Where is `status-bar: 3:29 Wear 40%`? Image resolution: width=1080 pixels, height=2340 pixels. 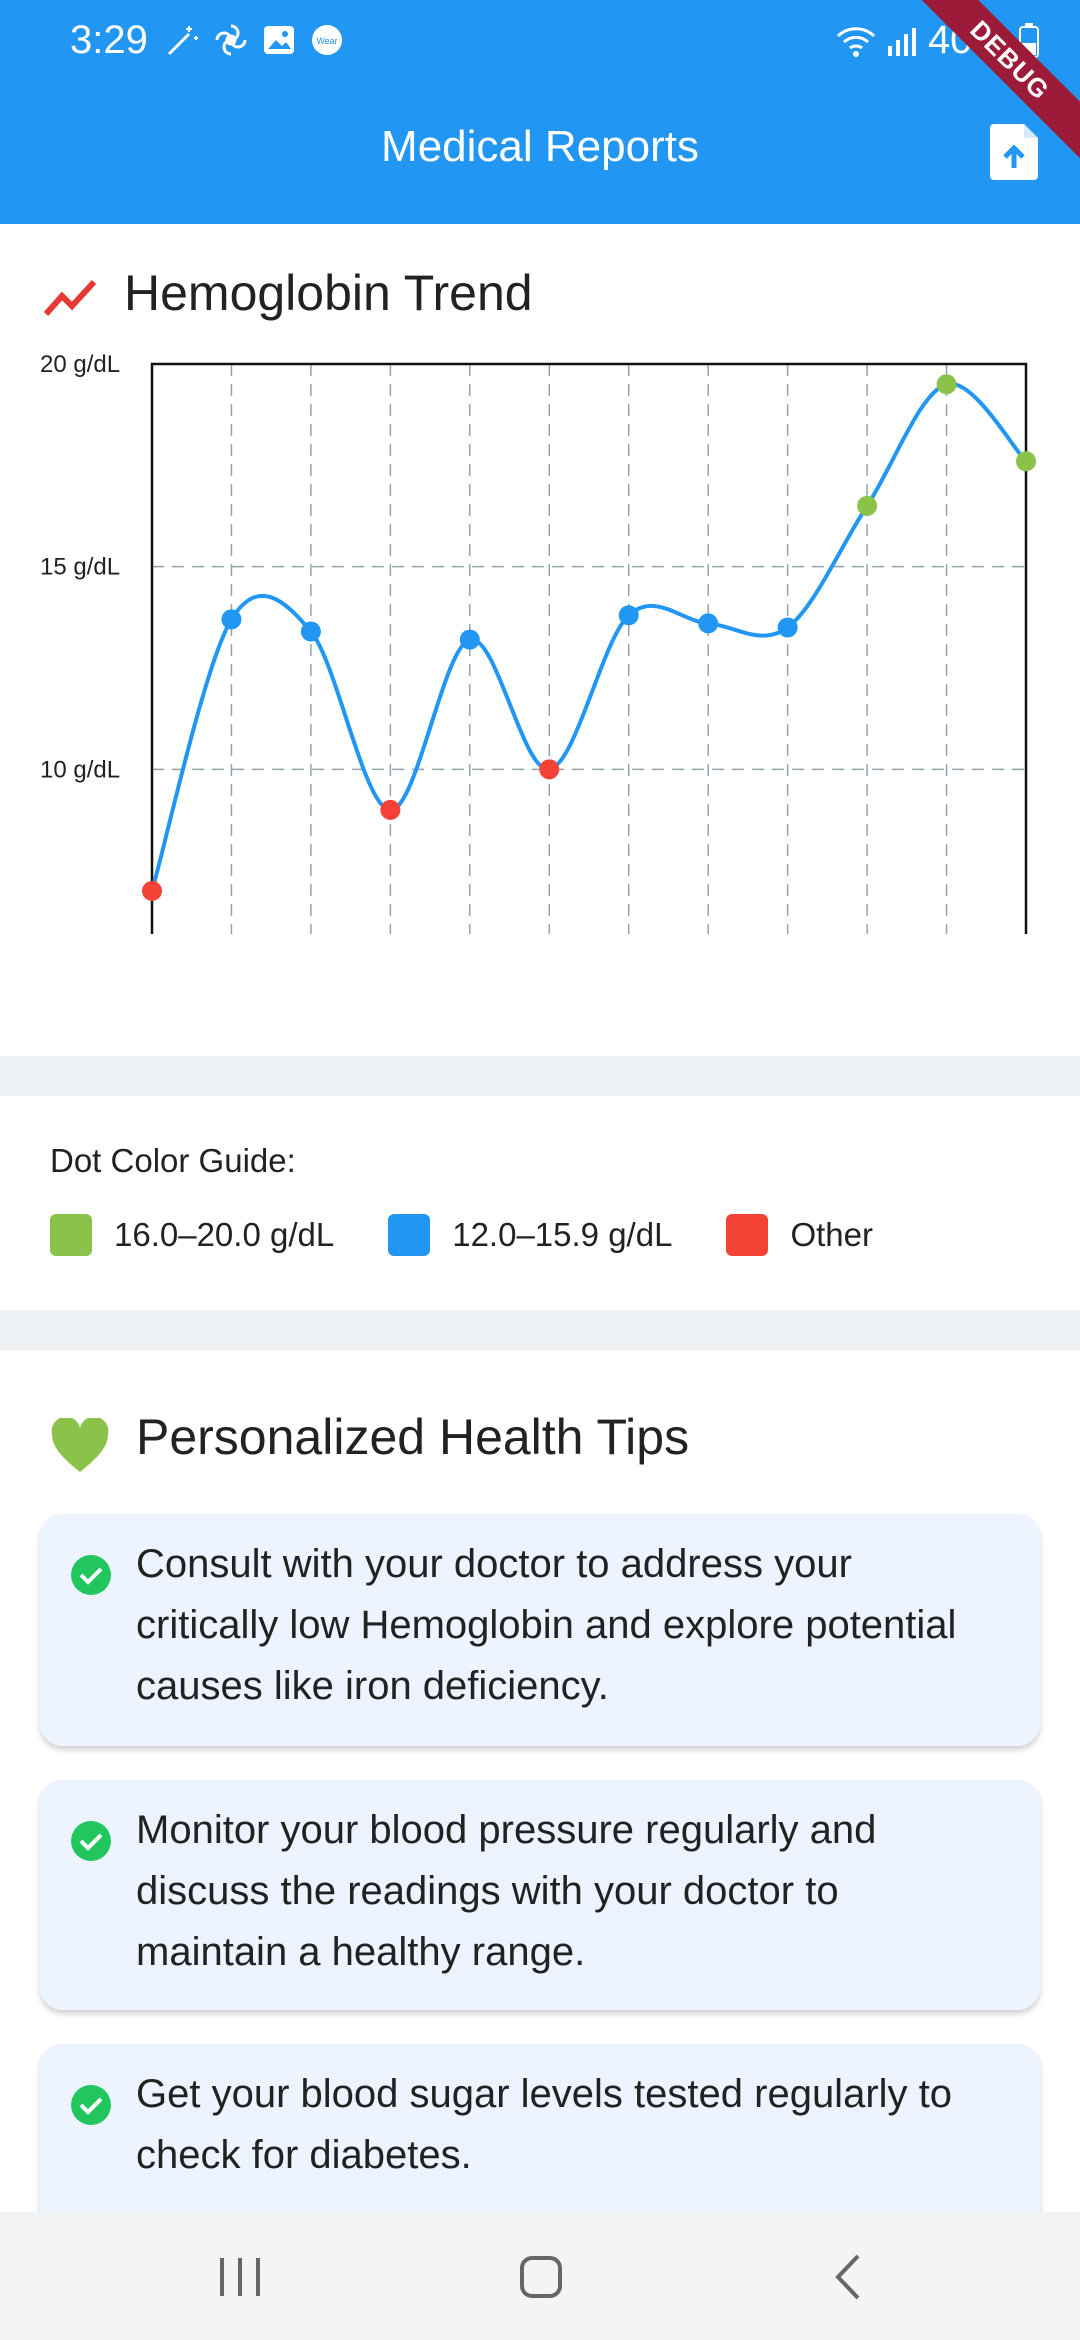 status-bar: 3:29 Wear 40% is located at coordinates (540, 43).